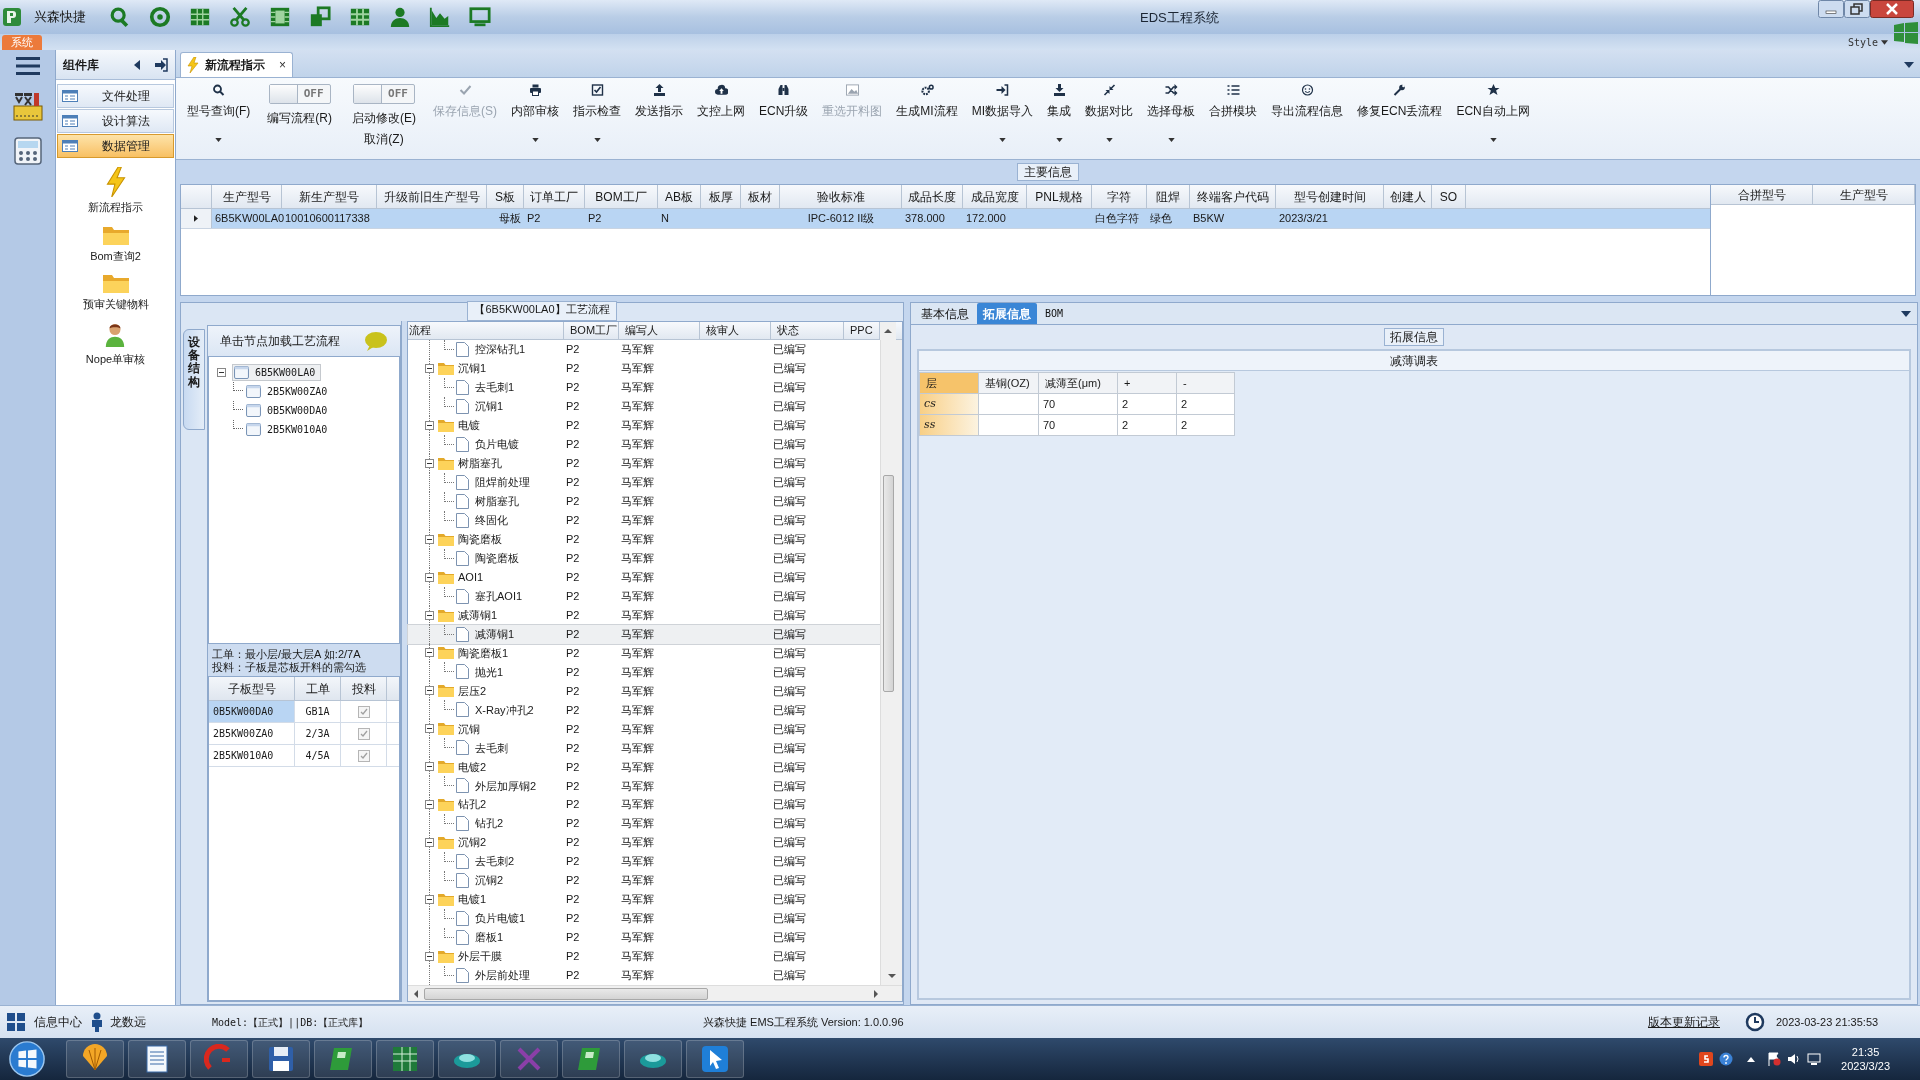  Describe the element at coordinates (932, 196) in the screenshot. I see `column-header: 成品长度` at that location.